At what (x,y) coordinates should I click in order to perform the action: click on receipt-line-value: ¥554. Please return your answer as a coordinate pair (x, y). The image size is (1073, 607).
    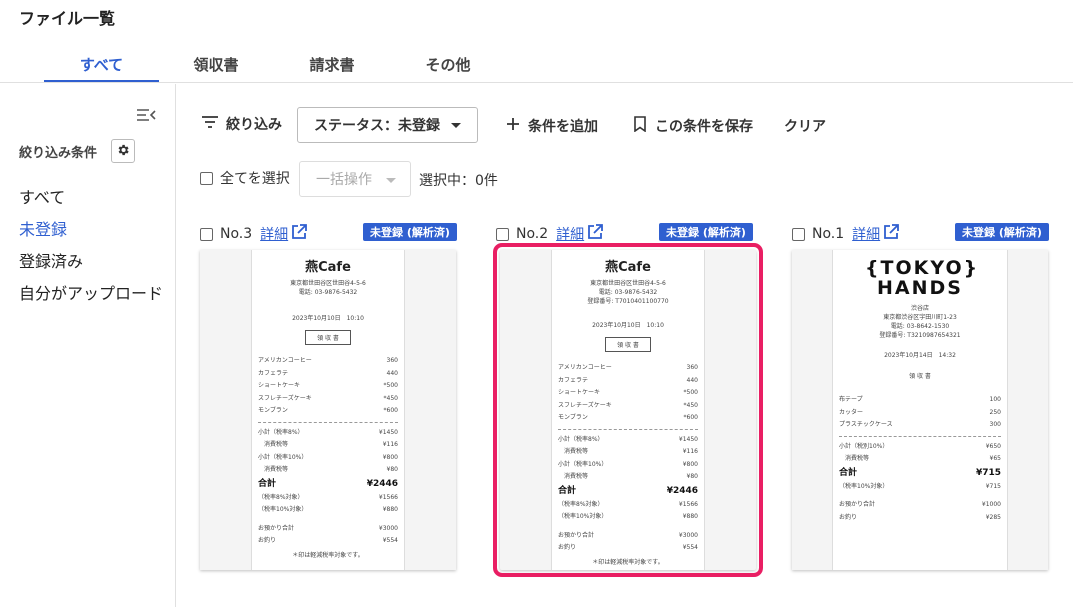
    Looking at the image, I should click on (390, 540).